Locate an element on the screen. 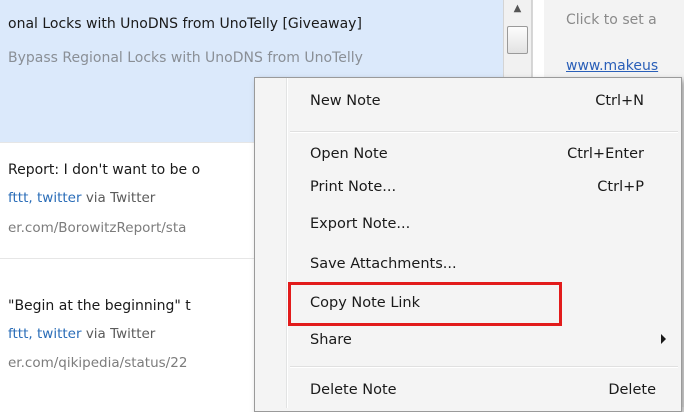  menu-item-delete-note: Delete Note Delete is located at coordinates (468, 391).